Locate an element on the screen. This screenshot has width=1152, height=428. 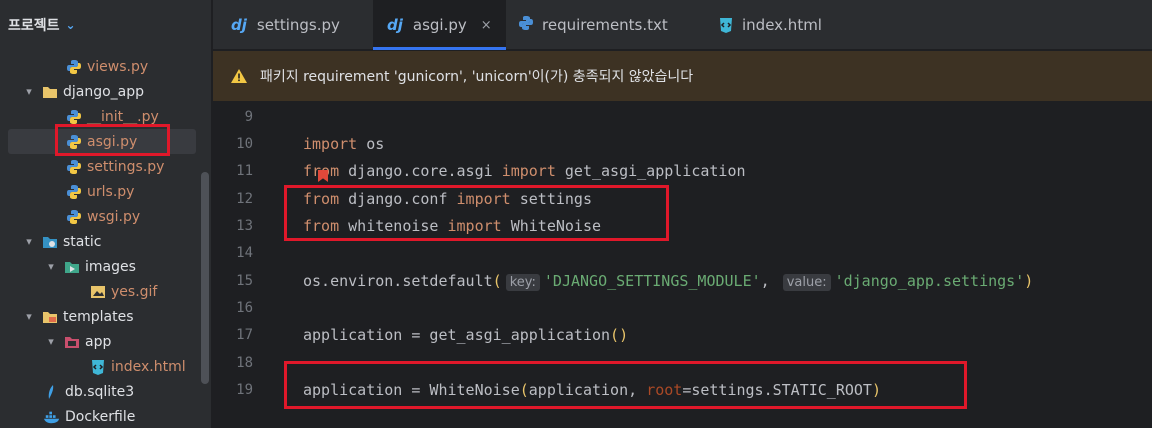
tab-requirements: requirements.txt is located at coordinates (593, 25).